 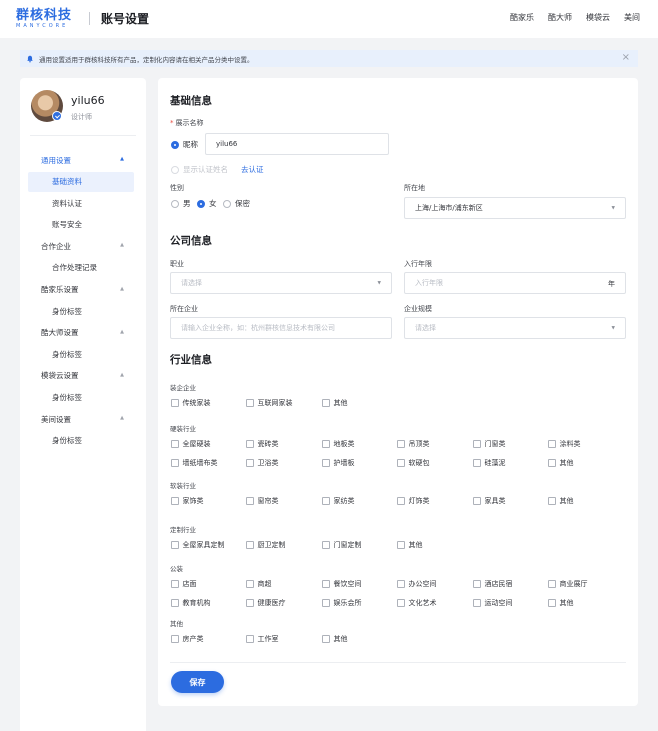 I want to click on sidebar-item-verification: 资料认证, so click(x=81, y=203).